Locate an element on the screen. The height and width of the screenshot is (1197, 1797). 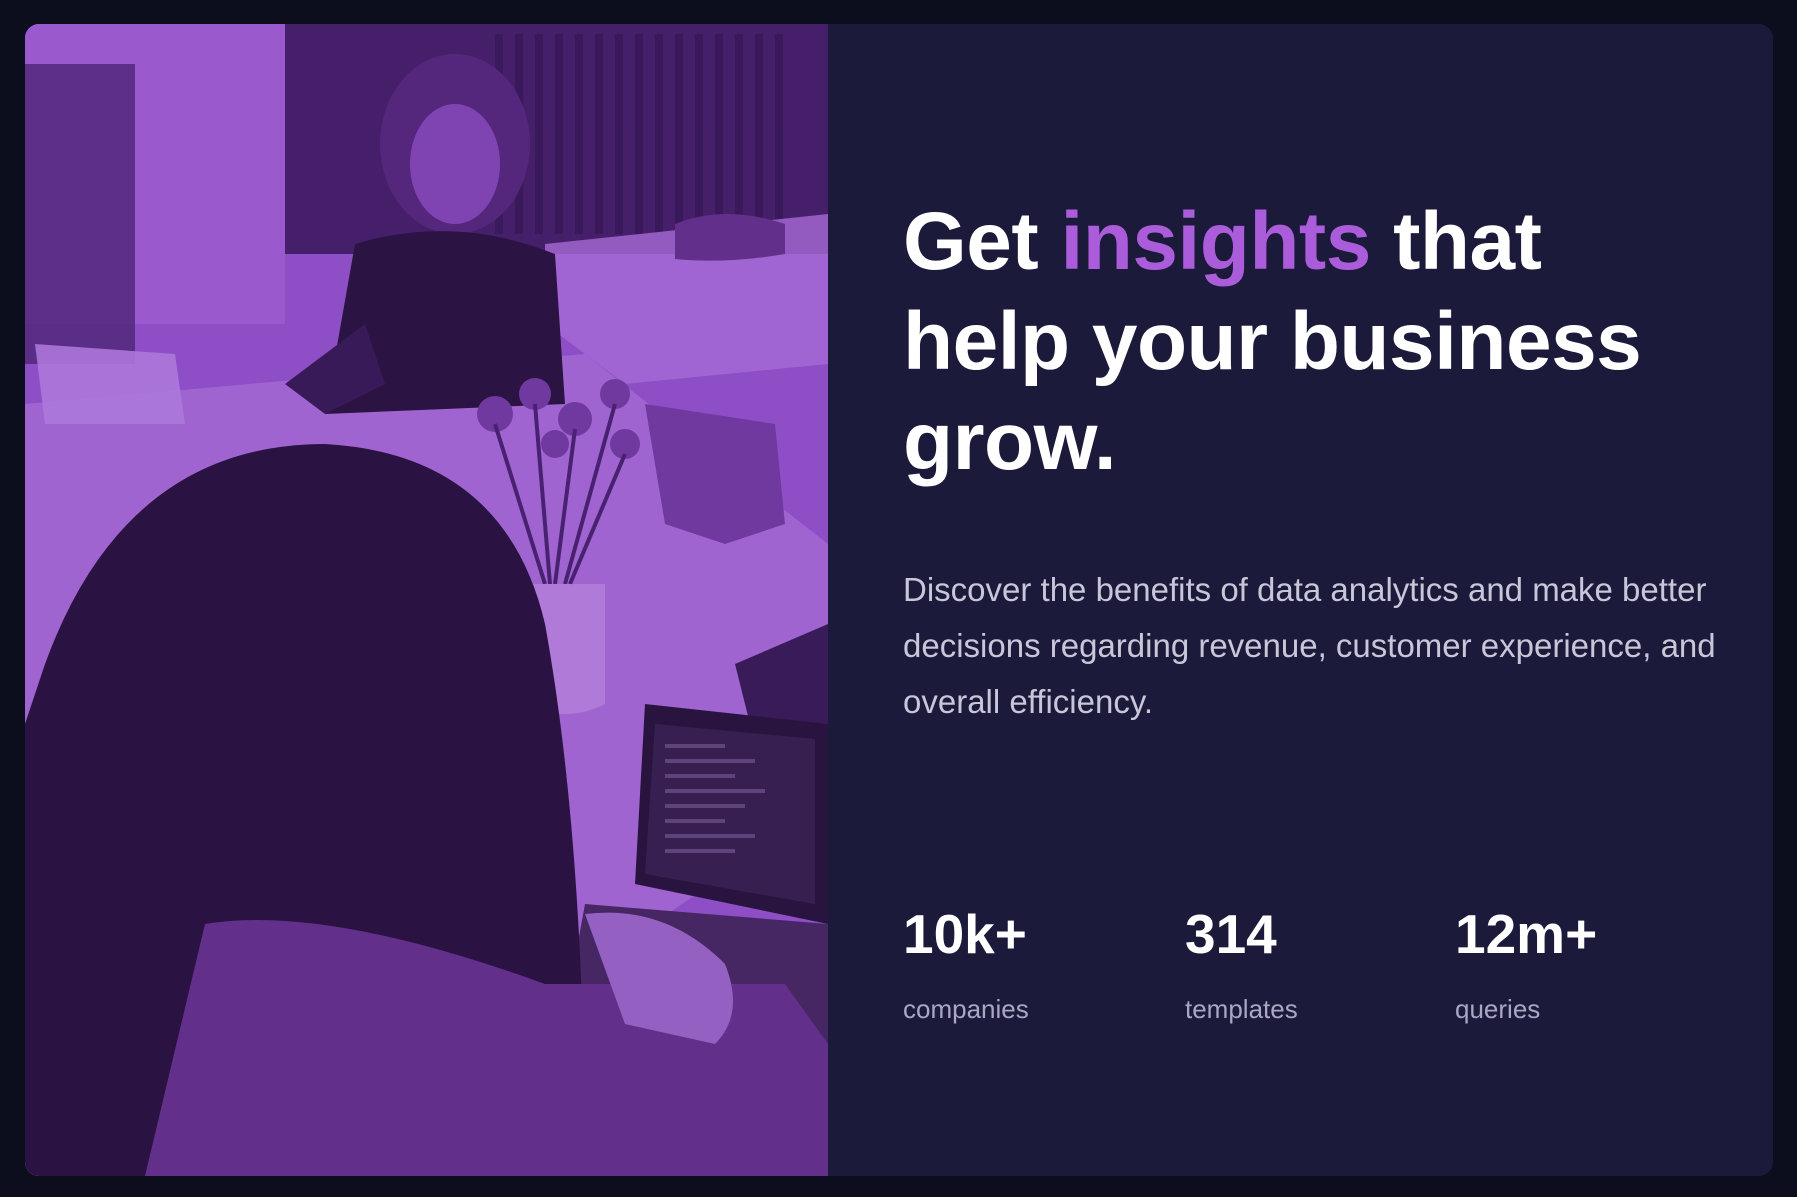
headline-text-start: Get is located at coordinates (982, 241).